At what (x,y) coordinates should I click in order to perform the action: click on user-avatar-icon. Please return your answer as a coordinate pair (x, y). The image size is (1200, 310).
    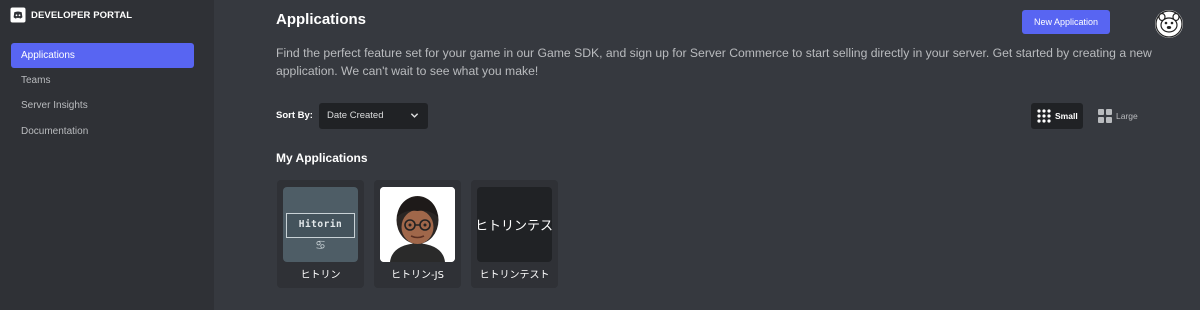
    Looking at the image, I should click on (1169, 24).